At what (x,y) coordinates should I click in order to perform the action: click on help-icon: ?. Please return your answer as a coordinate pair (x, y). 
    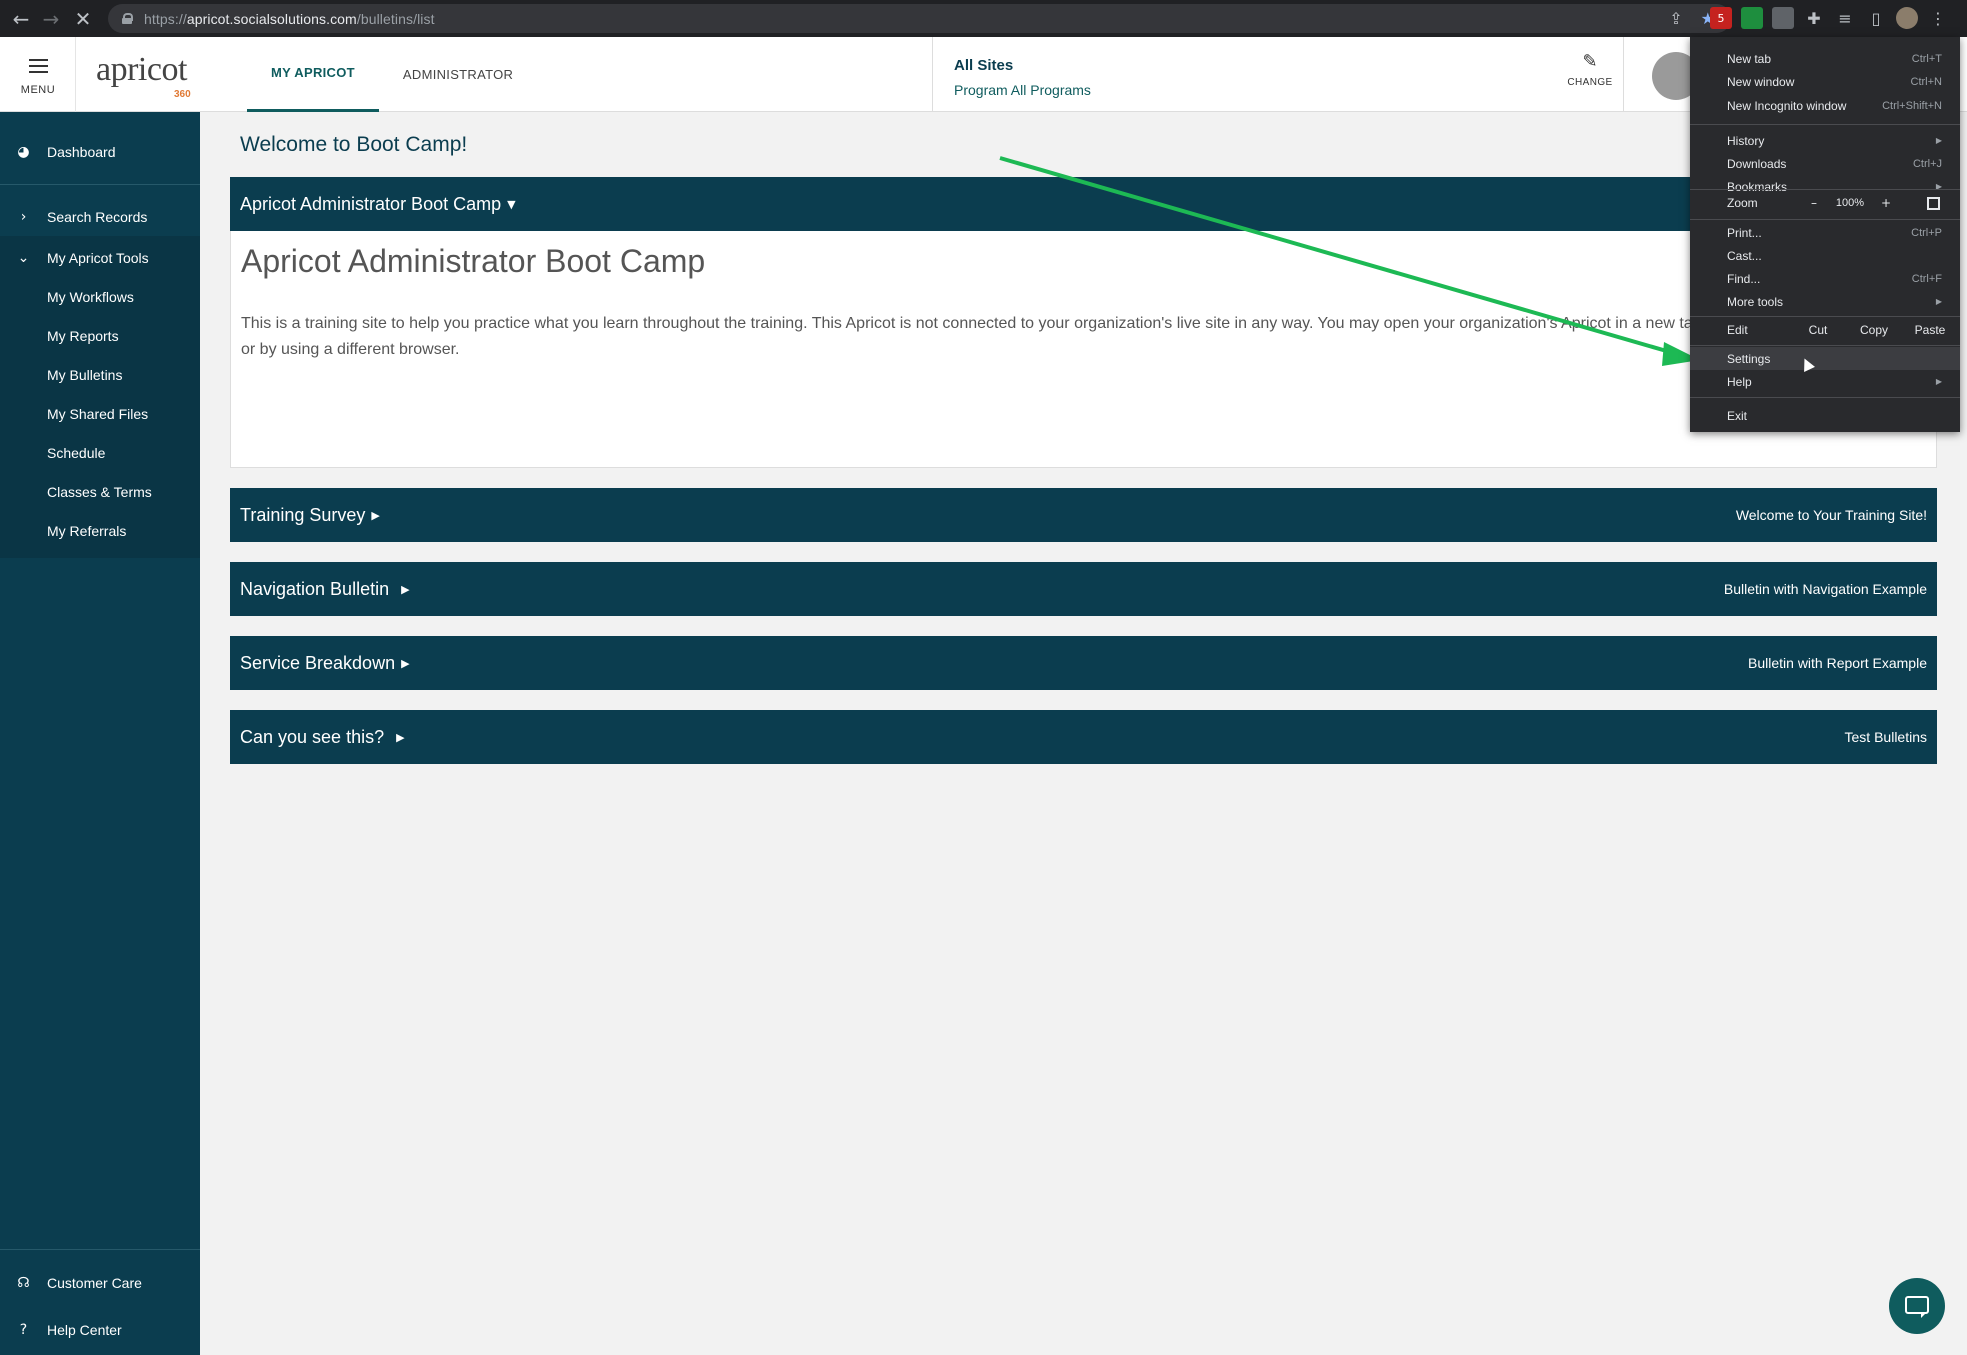
    Looking at the image, I should click on (23, 1330).